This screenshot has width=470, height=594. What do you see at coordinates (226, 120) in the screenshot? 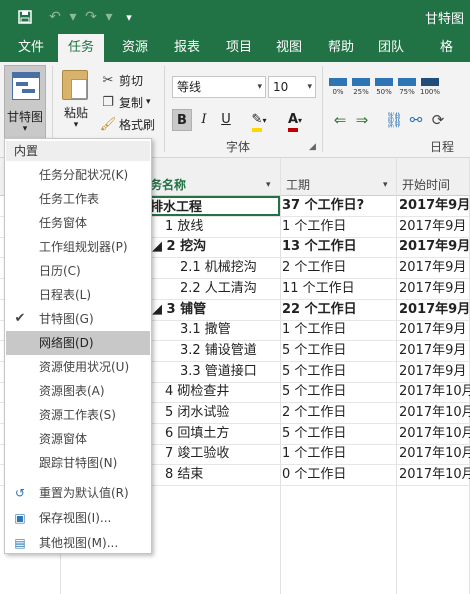
I see `underline-button: U` at bounding box center [226, 120].